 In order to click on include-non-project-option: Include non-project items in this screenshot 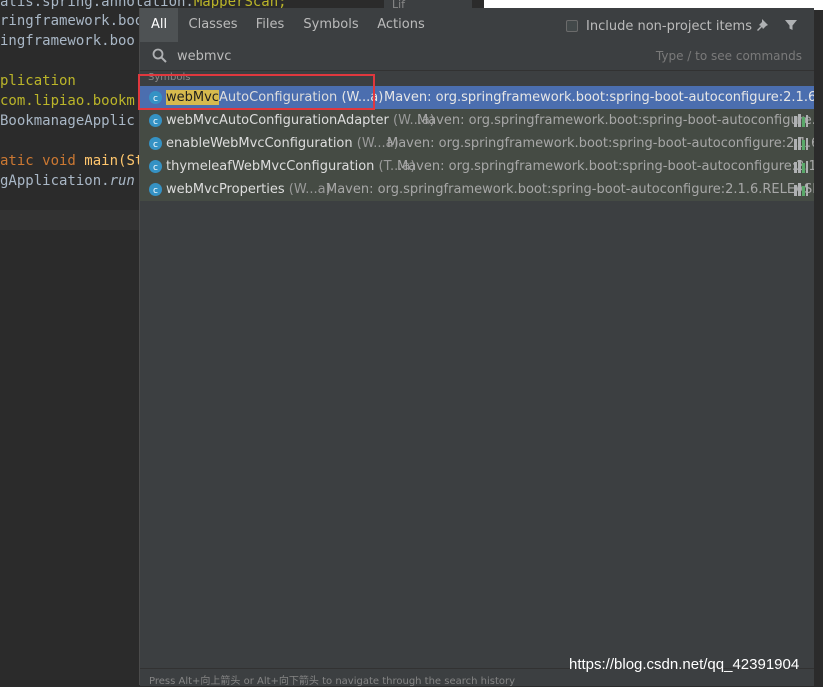, I will do `click(659, 26)`.